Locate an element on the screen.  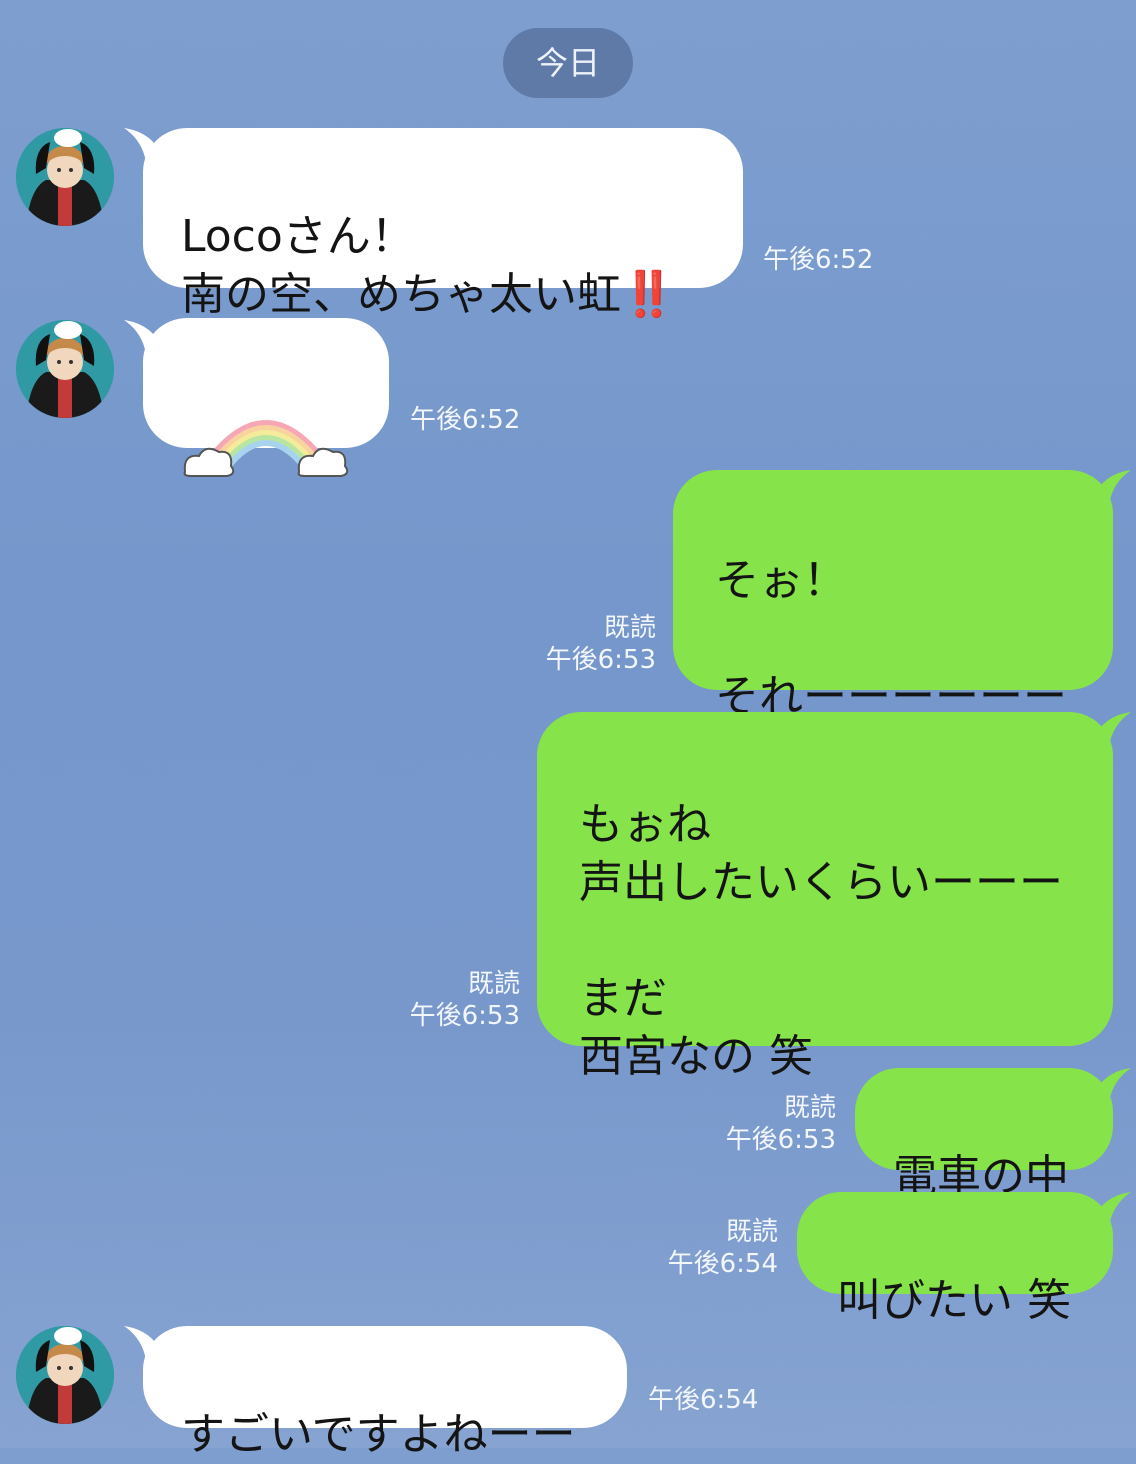
message-text: そぉ！ それーーーーーー is located at coordinates (891, 638).